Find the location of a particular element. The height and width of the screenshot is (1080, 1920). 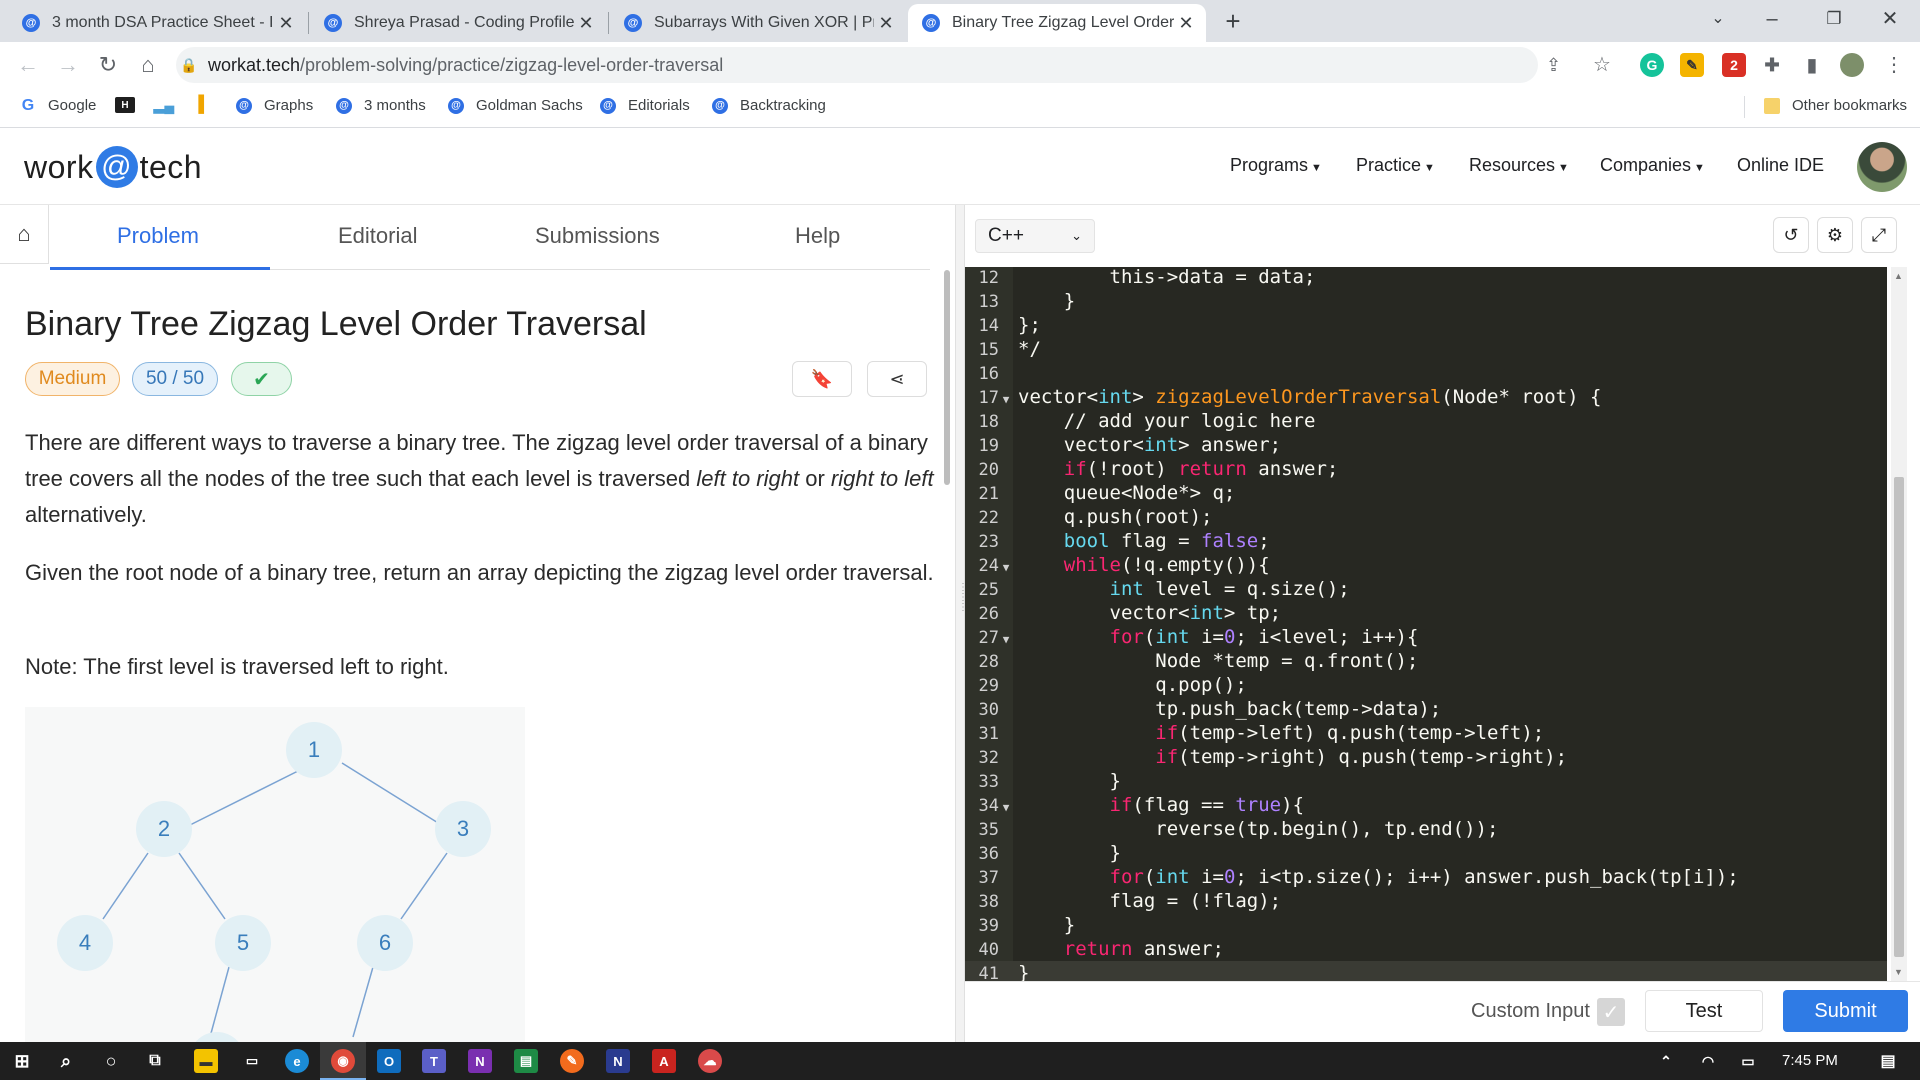

desc-emphasis: left to right is located at coordinates (748, 478).